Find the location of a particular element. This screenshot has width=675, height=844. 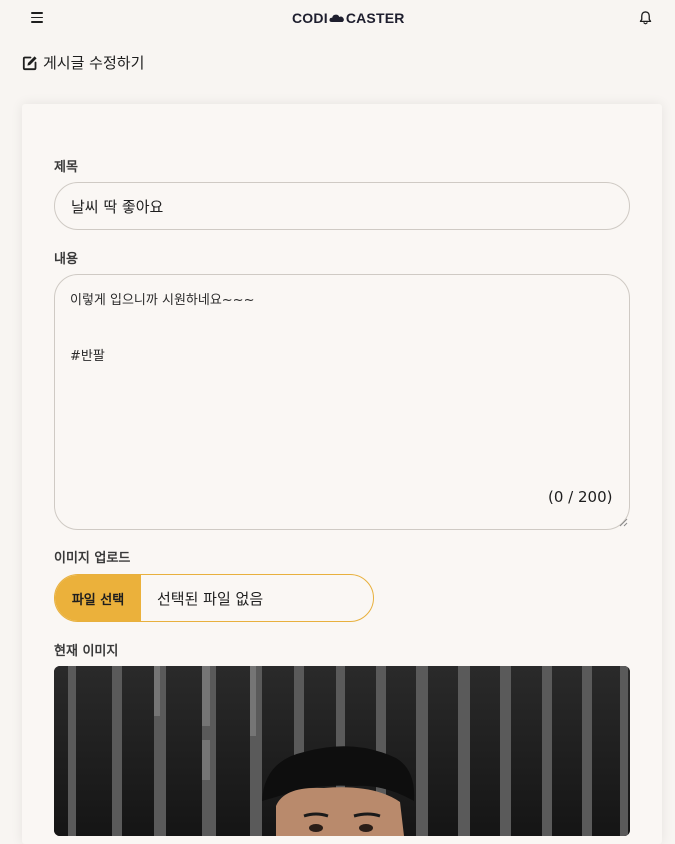

top-navbar: CODI CASTER is located at coordinates (337, 18).